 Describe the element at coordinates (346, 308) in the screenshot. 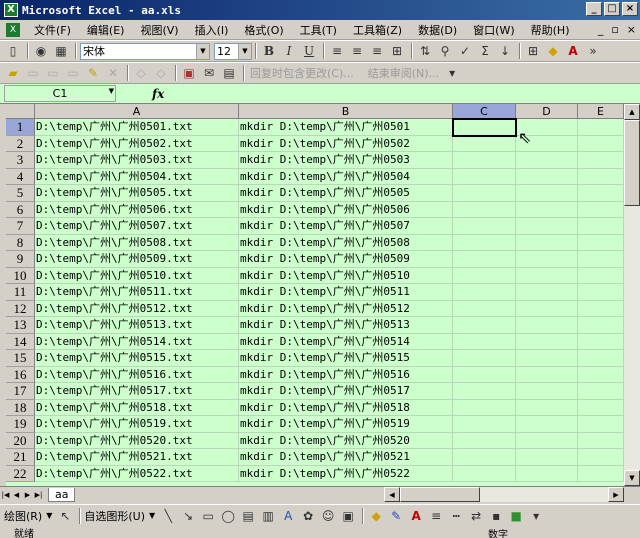

I see `cell-b12: mkdir D:\temp\广州\广州0512` at that location.